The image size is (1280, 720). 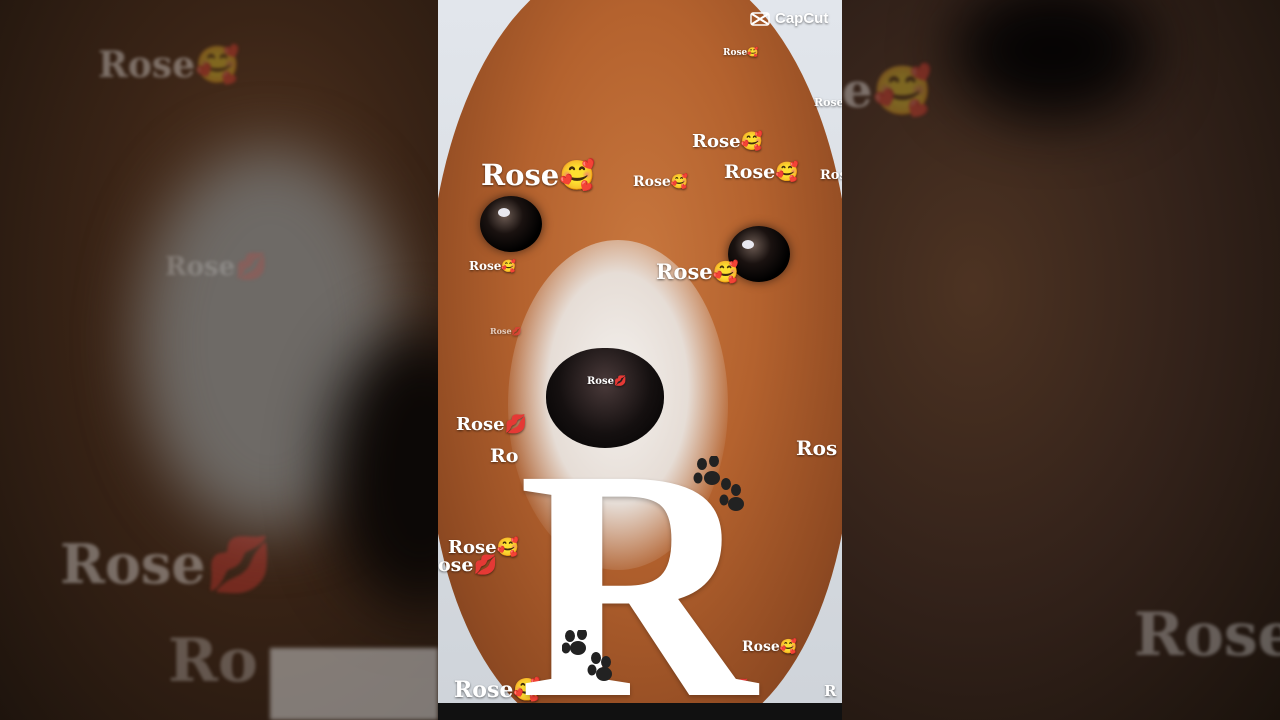 I want to click on floating-rose-text: ose💋, so click(x=468, y=565).